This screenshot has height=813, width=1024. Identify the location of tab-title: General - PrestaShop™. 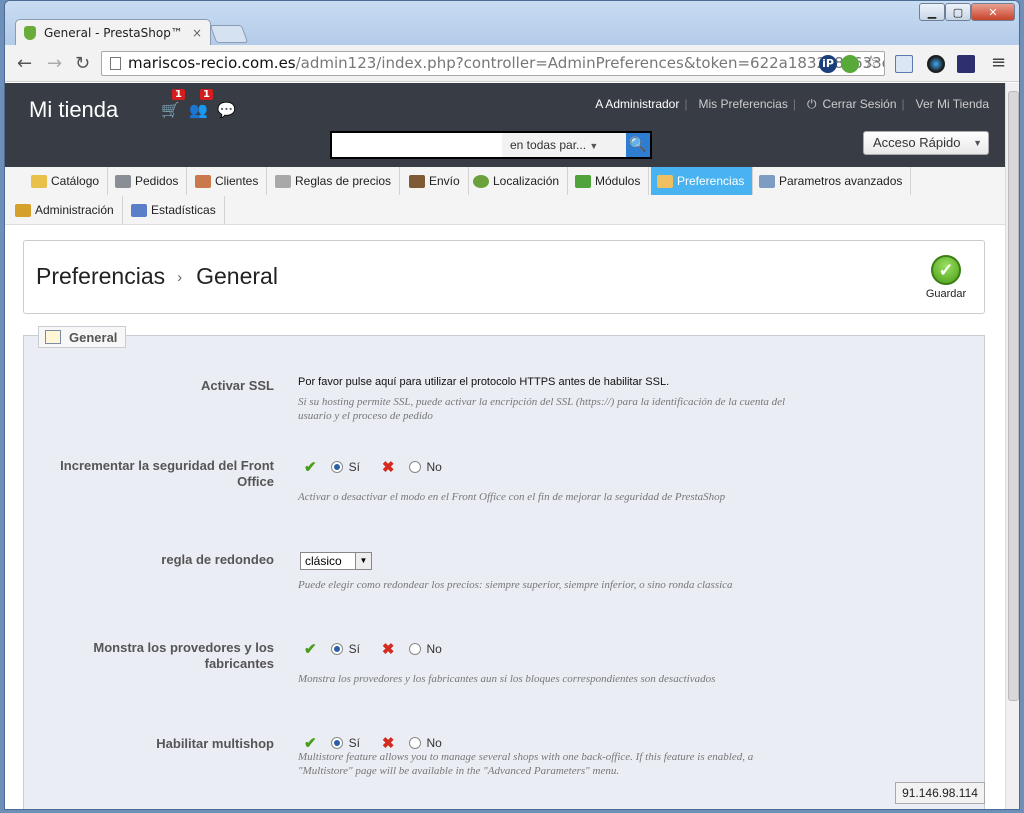
(113, 33).